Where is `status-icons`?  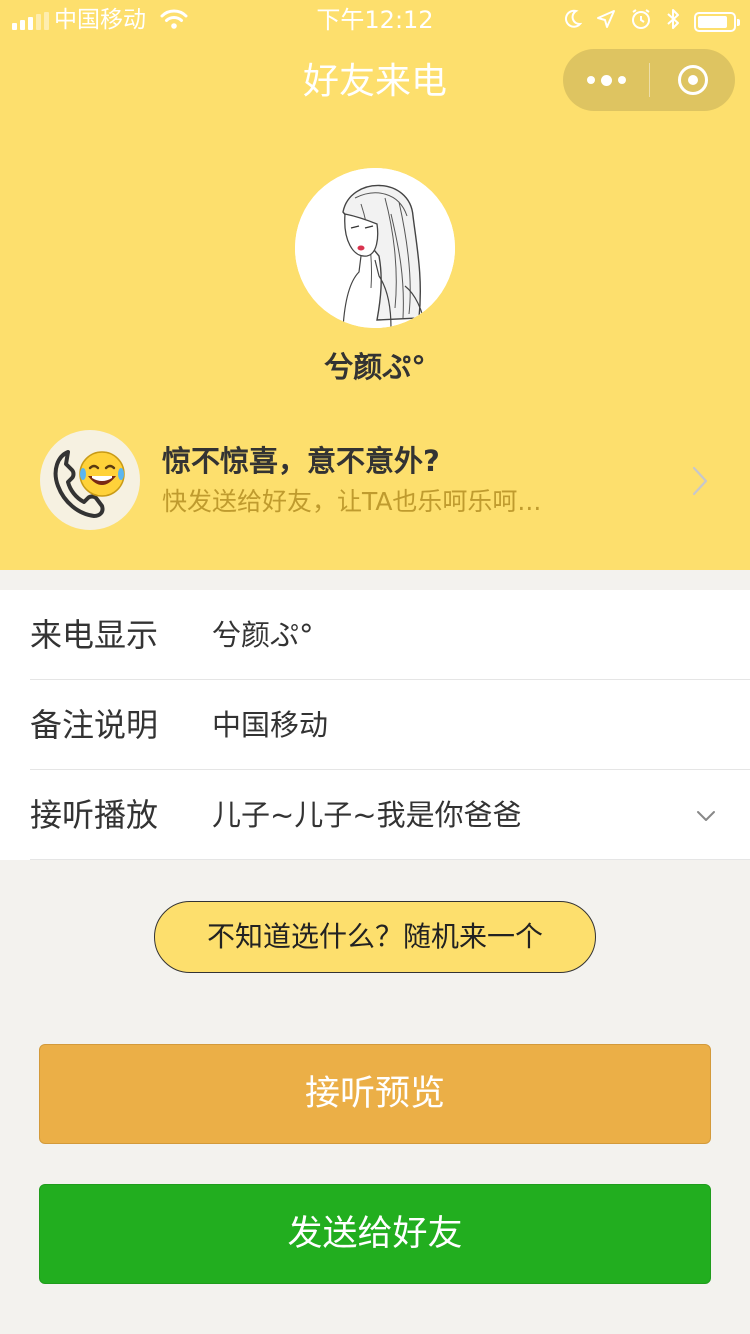
status-icons is located at coordinates (652, 22).